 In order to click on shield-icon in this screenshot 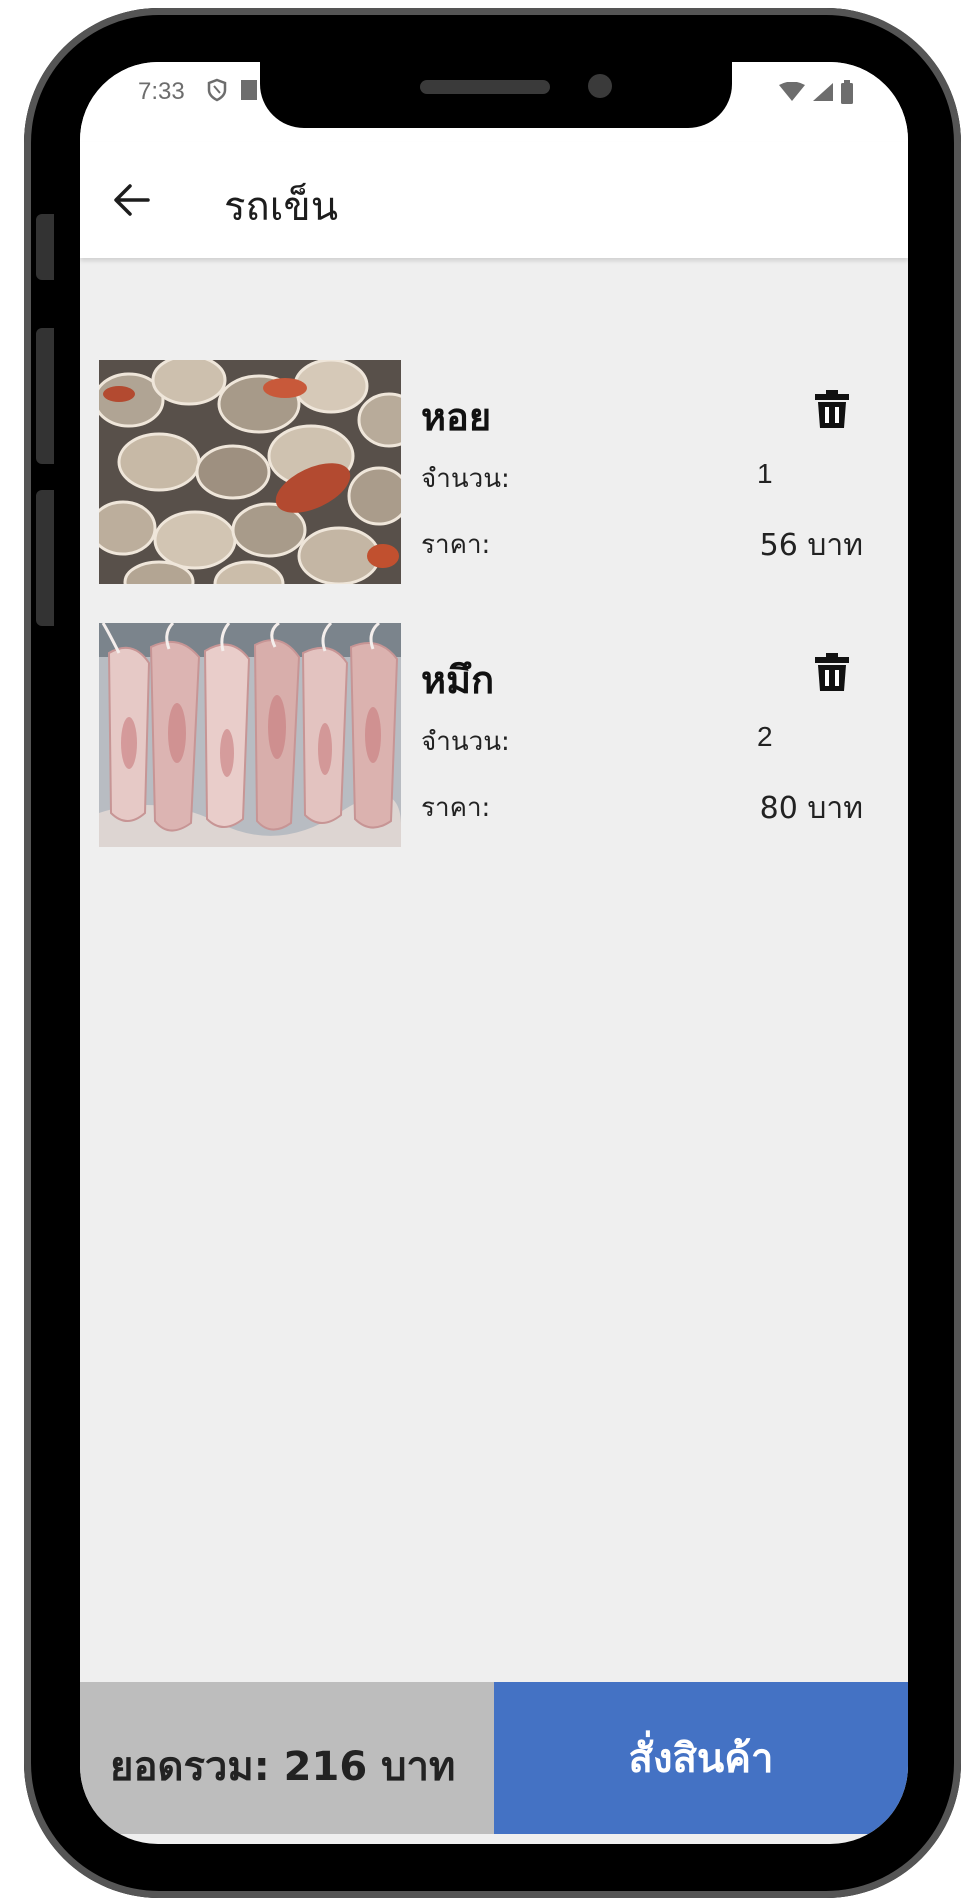, I will do `click(217, 90)`.